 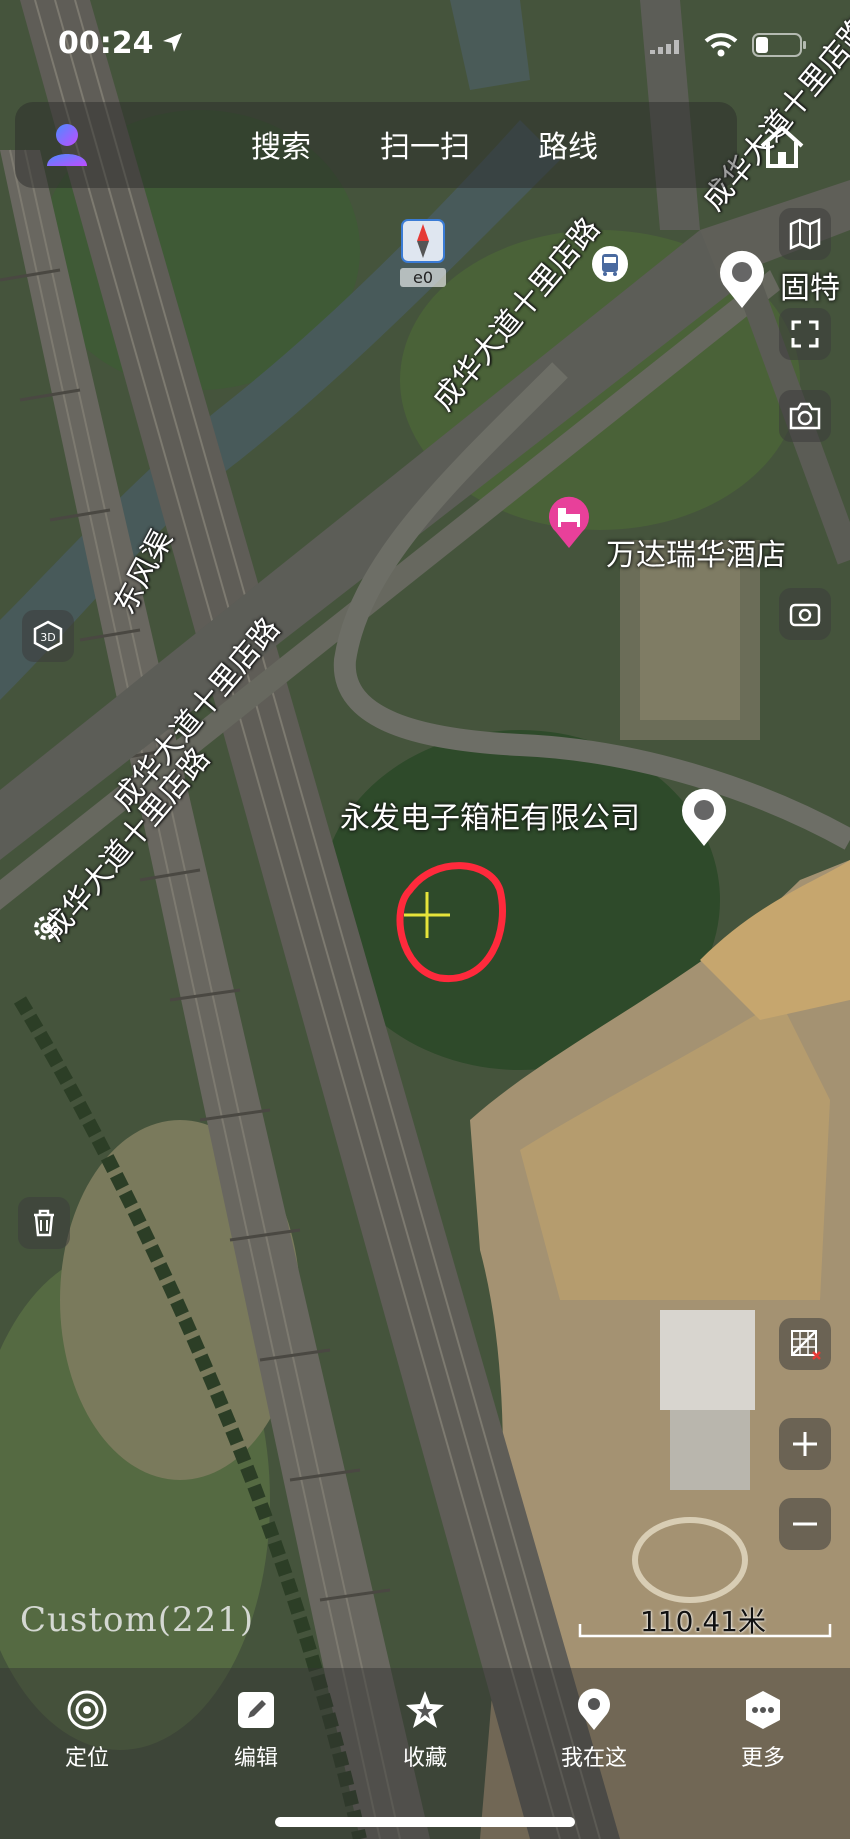 I want to click on bottom-toolbar: 定位 编辑 收藏 我在这 更多, so click(x=425, y=1753).